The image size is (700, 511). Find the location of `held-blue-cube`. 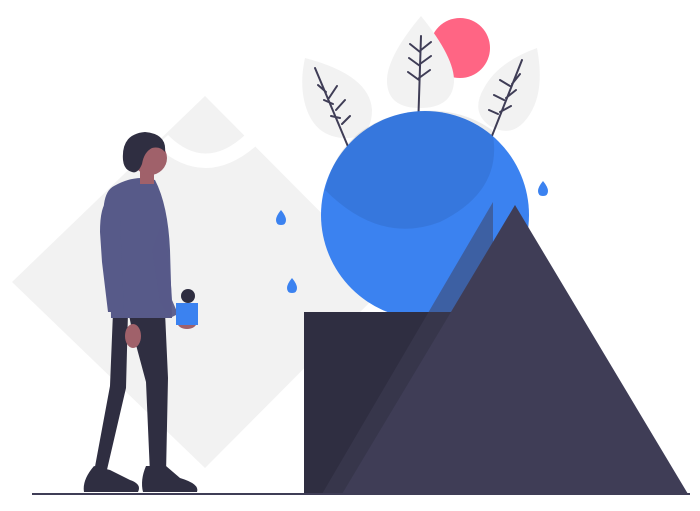

held-blue-cube is located at coordinates (187, 314).